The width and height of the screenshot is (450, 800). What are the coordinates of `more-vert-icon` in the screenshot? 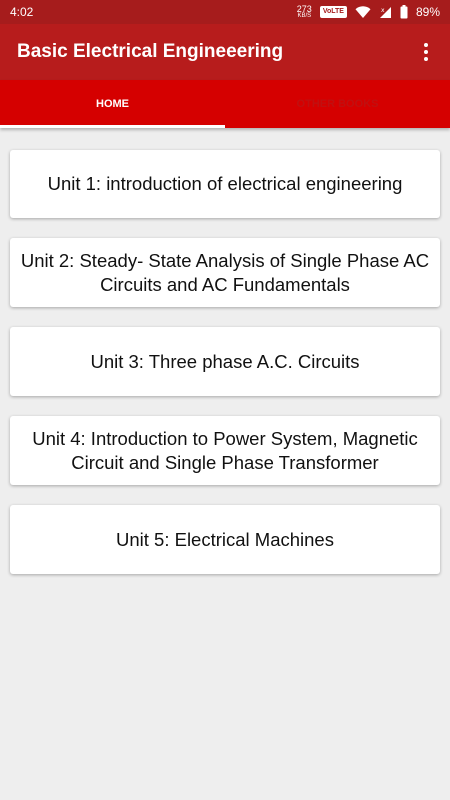 It's located at (426, 45).